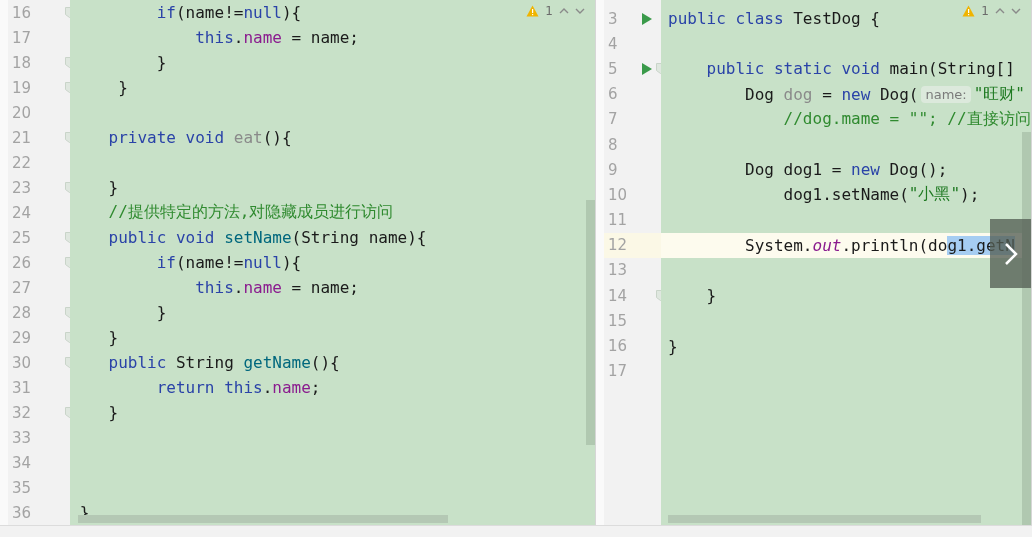  I want to click on line-number: 13, so click(618, 270).